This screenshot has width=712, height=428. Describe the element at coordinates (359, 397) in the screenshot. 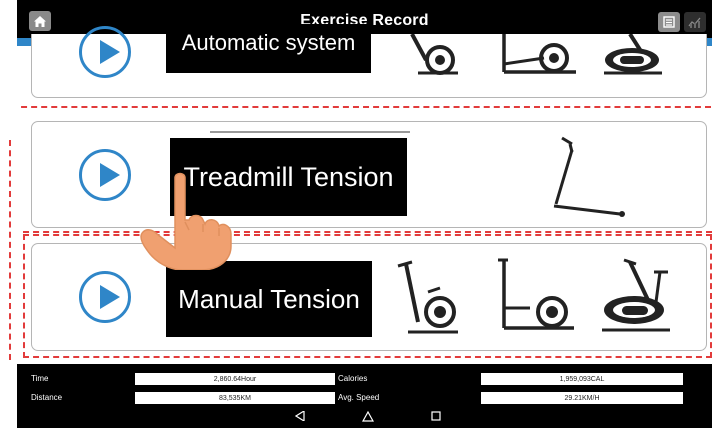

I see `stat-label-avg-speed: Avg. Speed` at that location.